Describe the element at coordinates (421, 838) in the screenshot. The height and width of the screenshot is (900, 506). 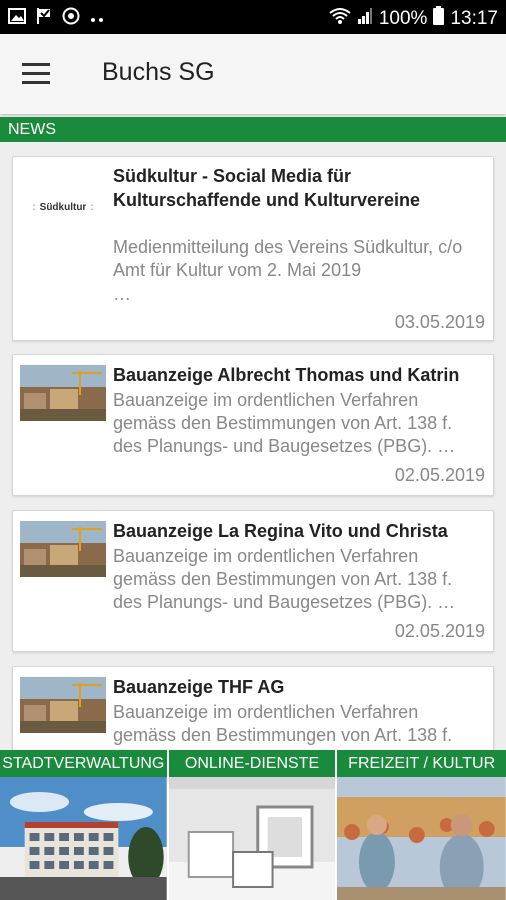
I see `festival-photo` at that location.